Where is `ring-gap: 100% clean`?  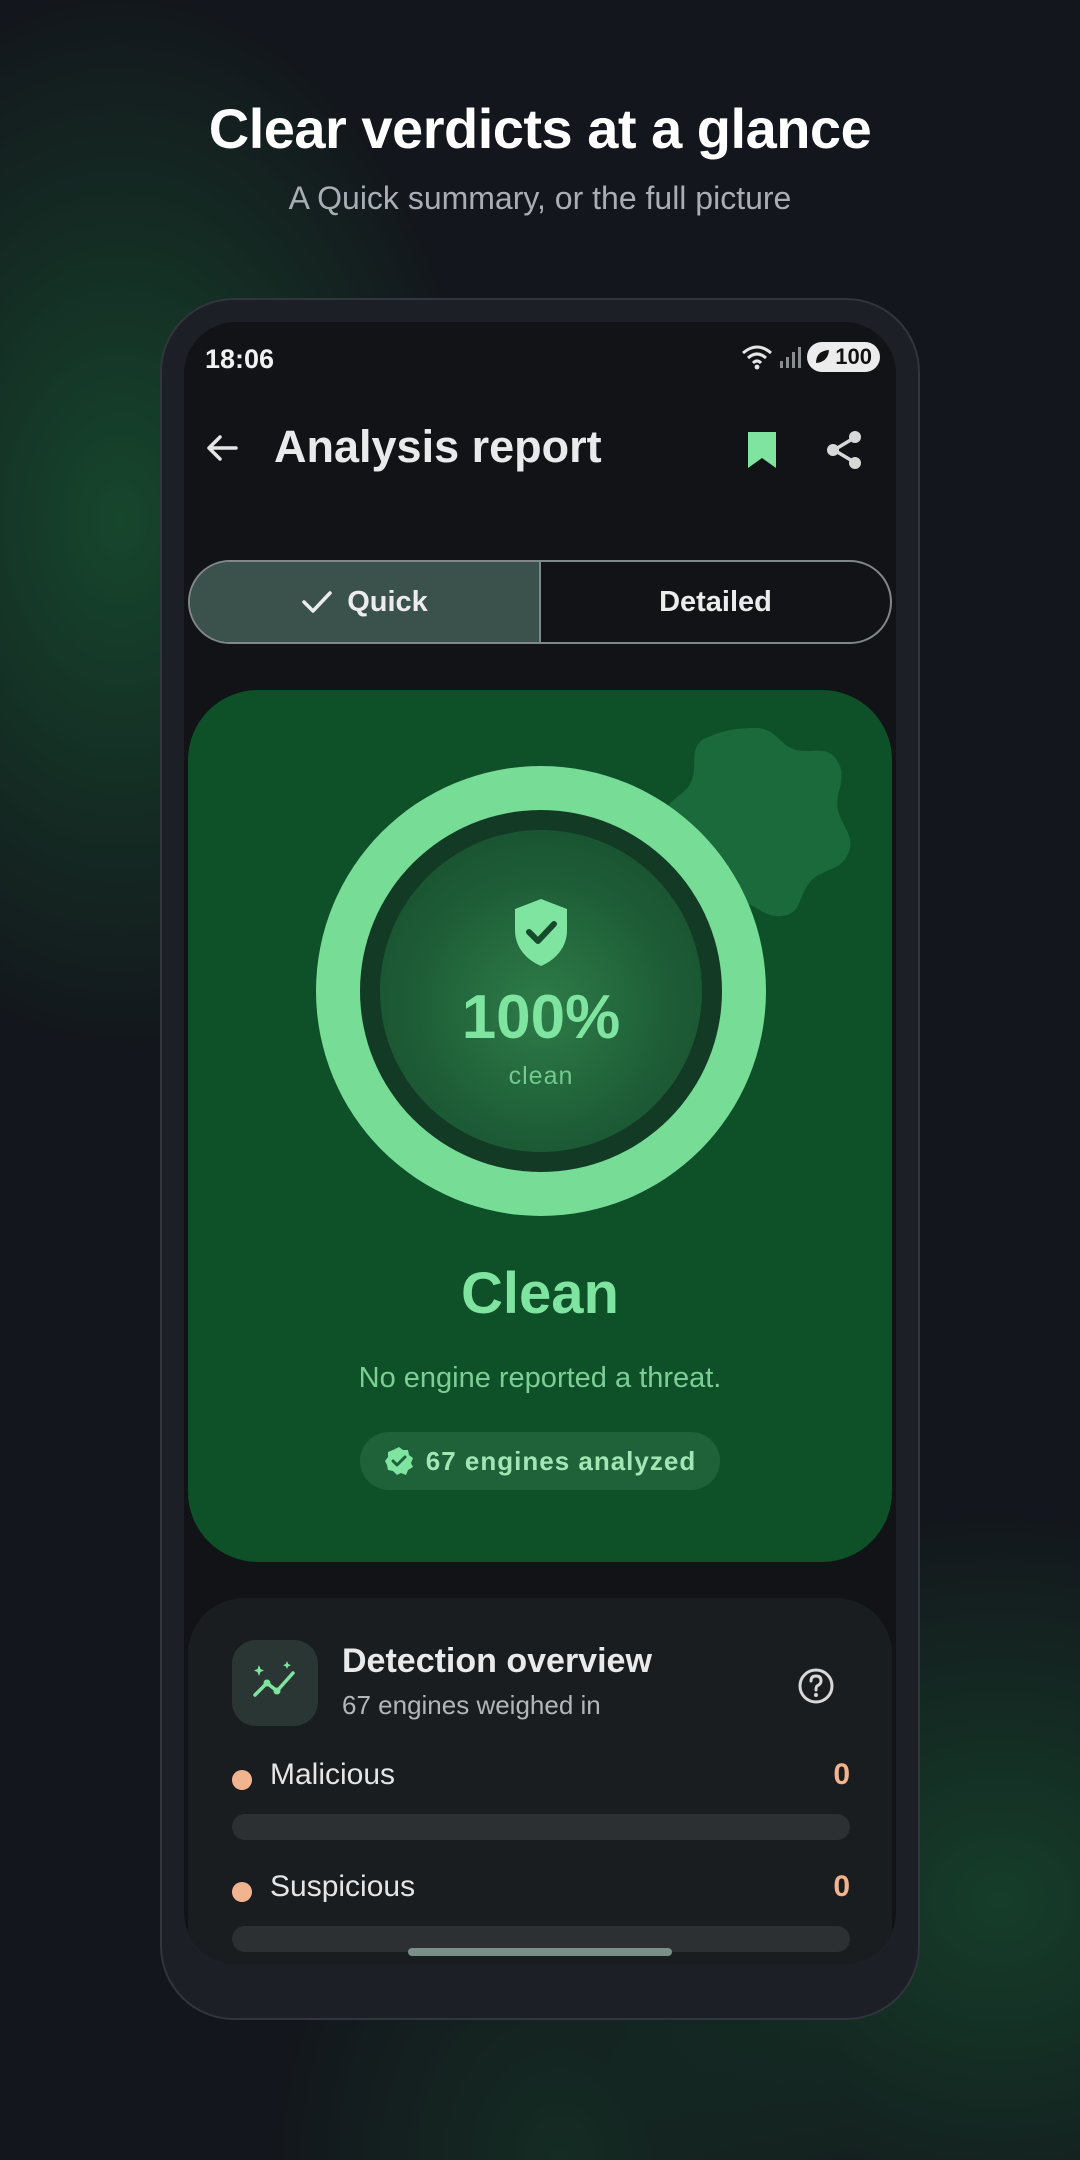 ring-gap: 100% clean is located at coordinates (541, 991).